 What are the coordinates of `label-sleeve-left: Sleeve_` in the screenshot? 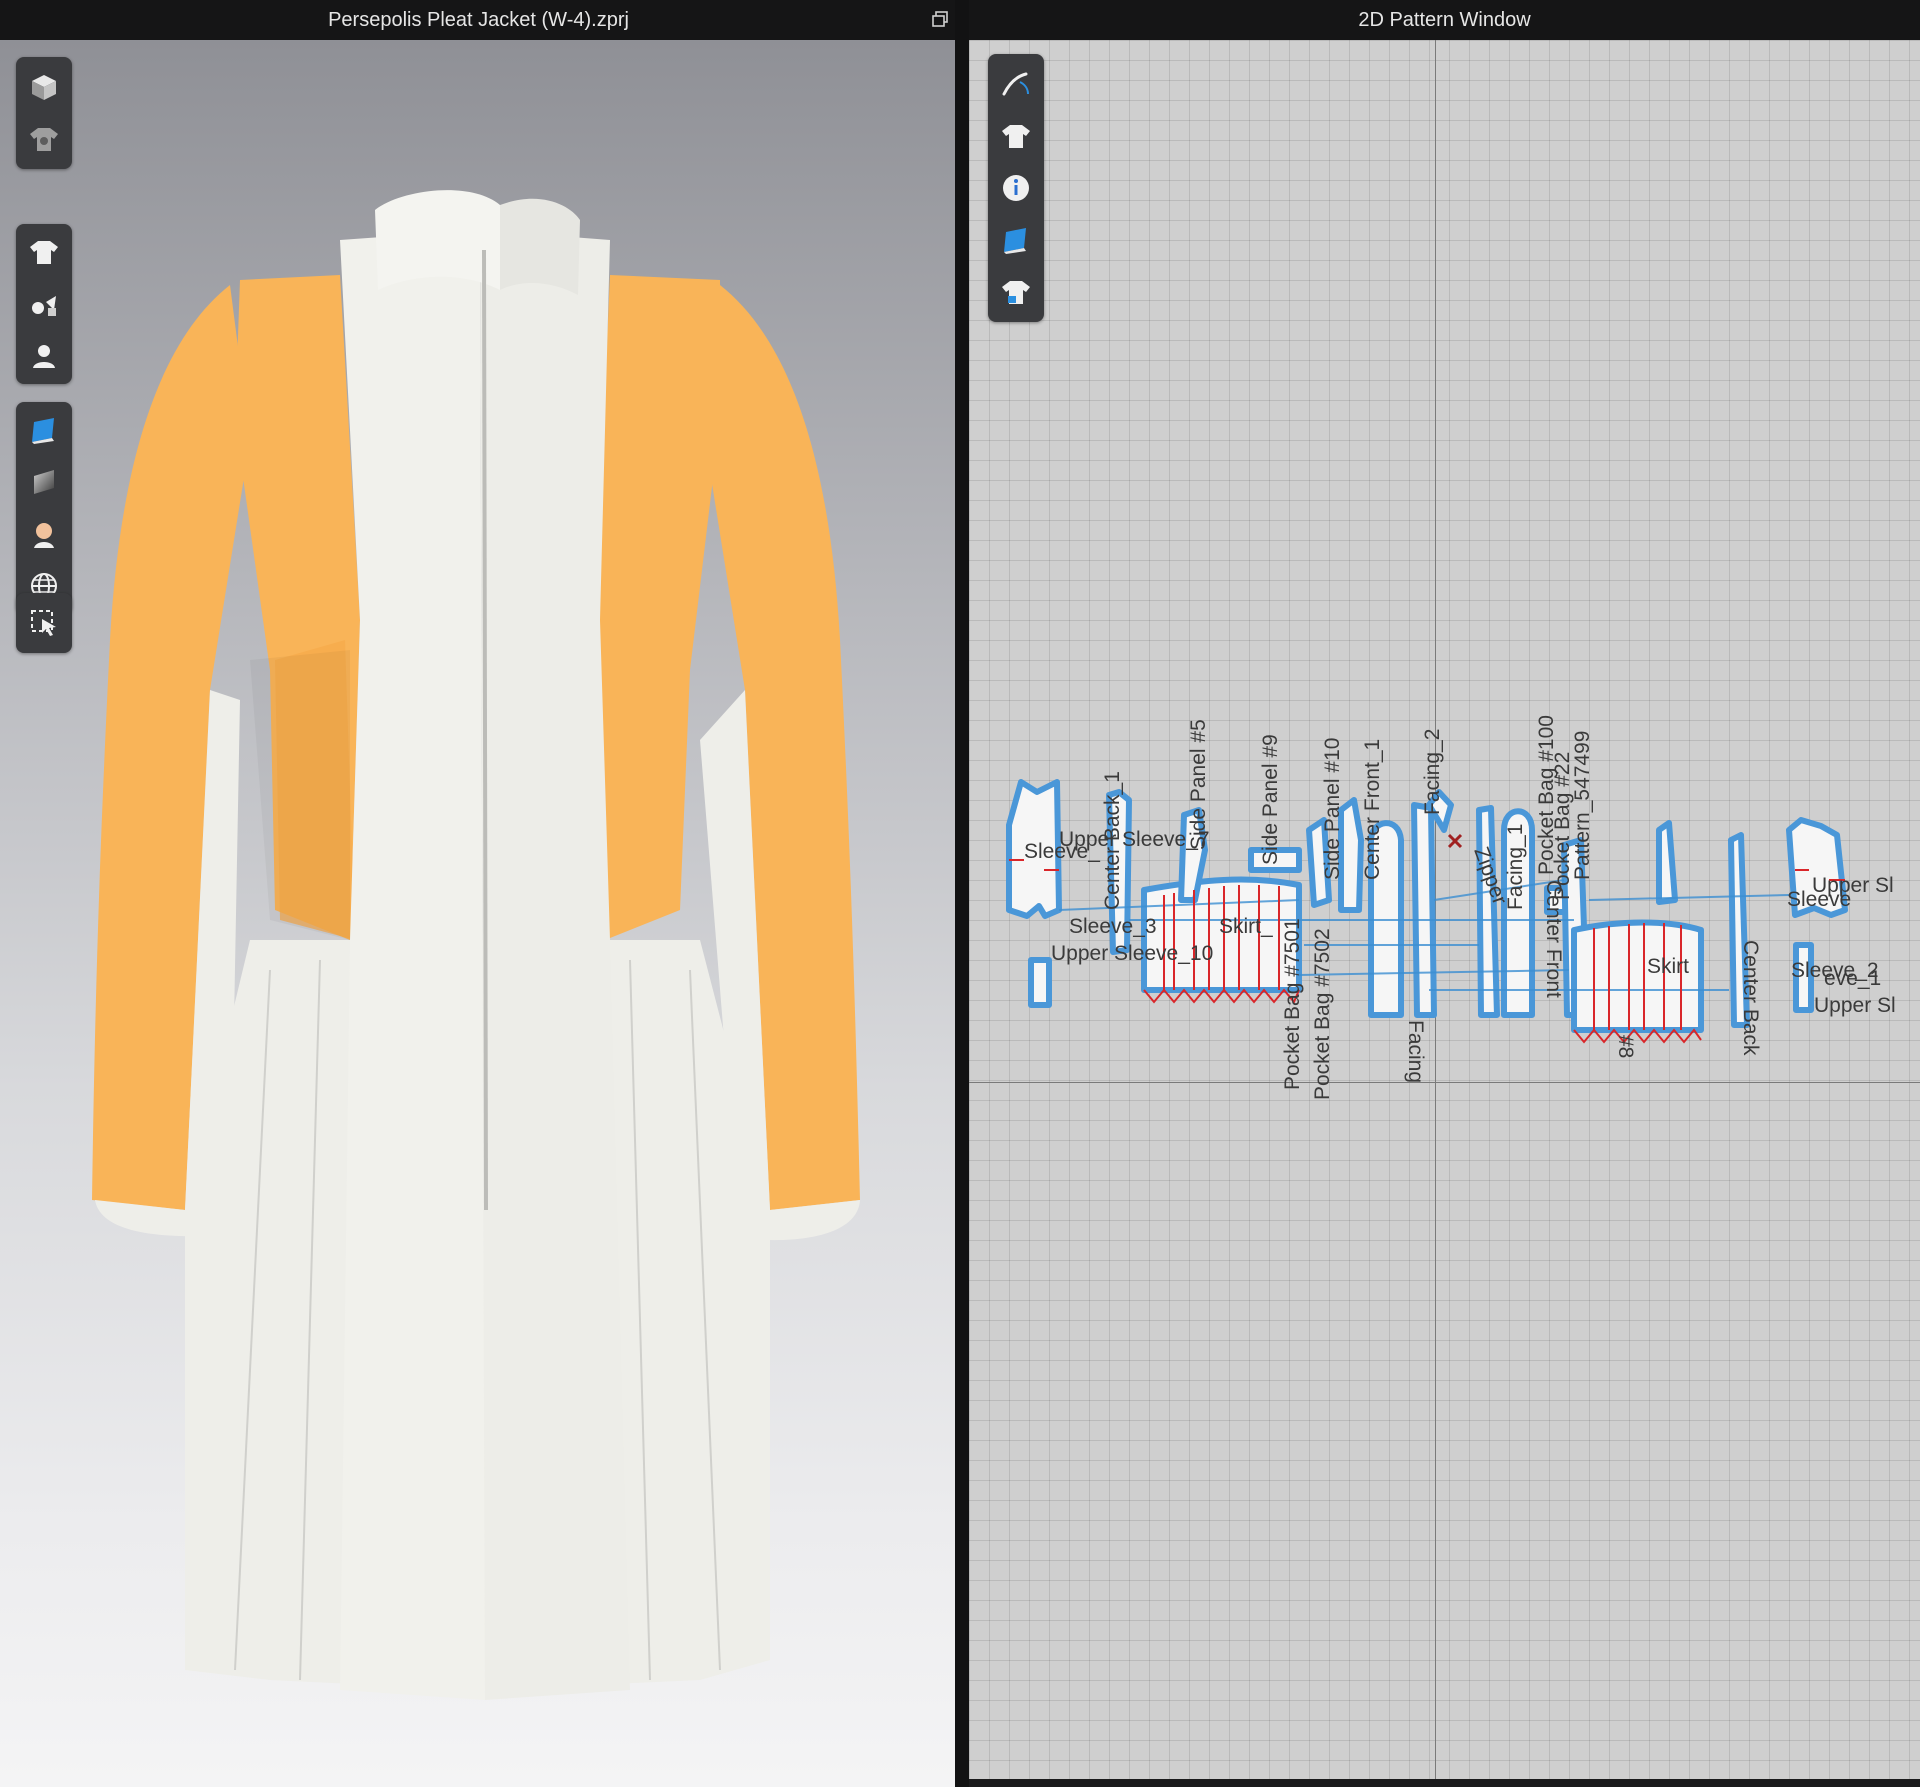 It's located at (1062, 851).